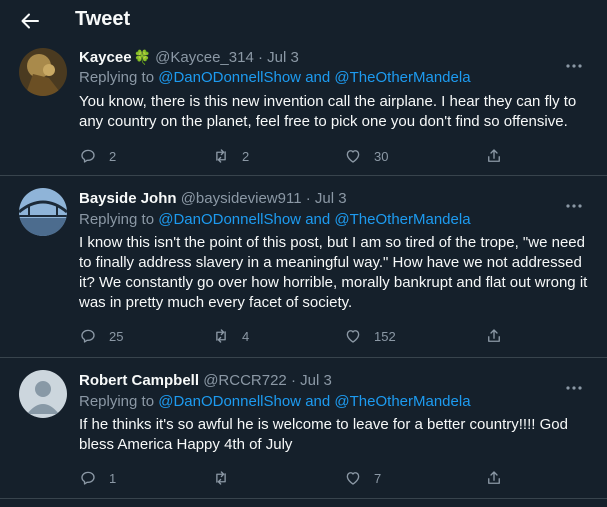 This screenshot has height=507, width=607. Describe the element at coordinates (101, 336) in the screenshot. I see `reply-button: 25` at that location.